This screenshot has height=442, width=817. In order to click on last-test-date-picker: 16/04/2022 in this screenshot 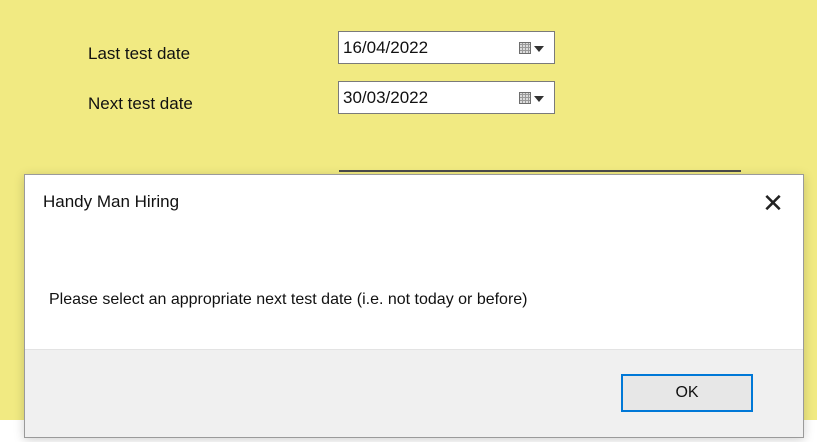, I will do `click(446, 47)`.